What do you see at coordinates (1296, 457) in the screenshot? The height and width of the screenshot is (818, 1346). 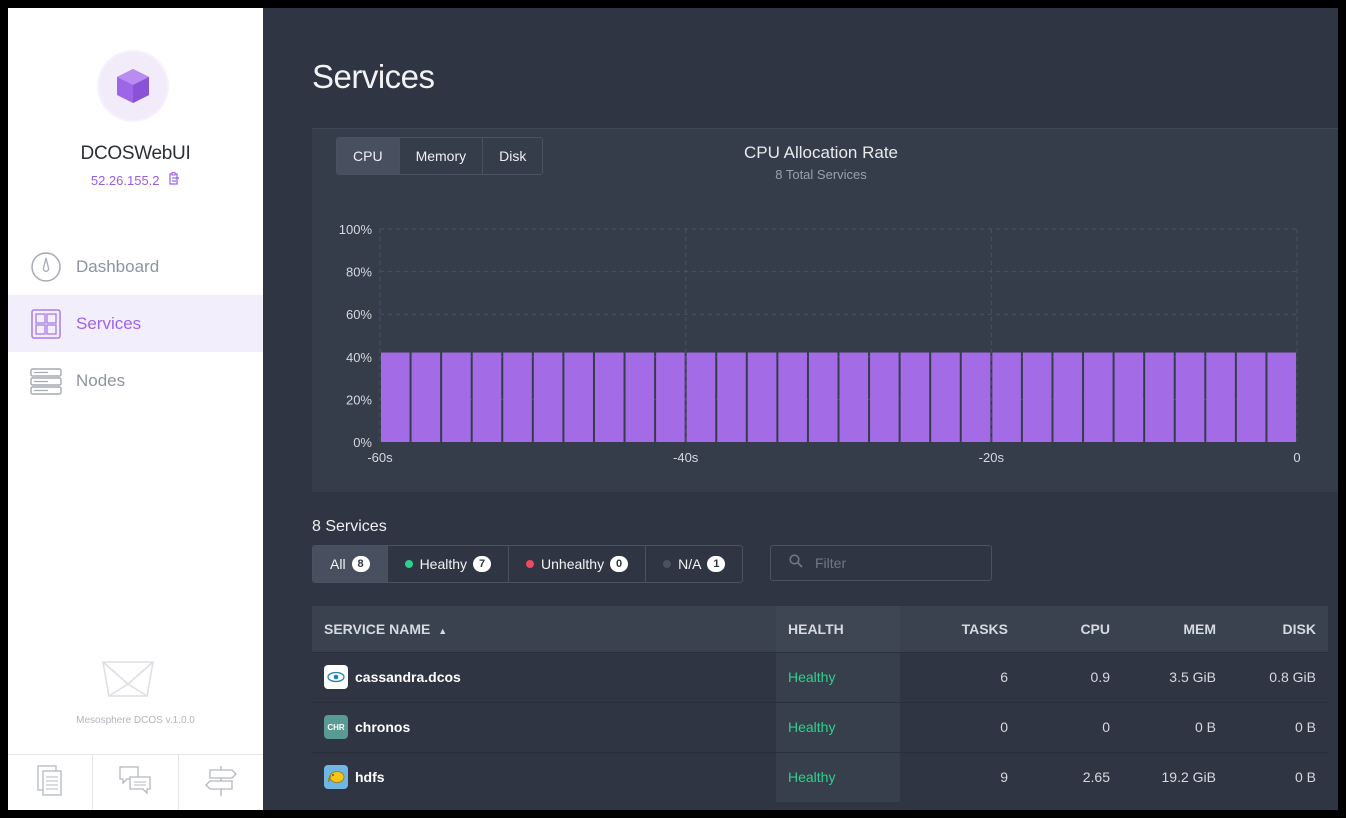 I see `x-tick-label: 0` at bounding box center [1296, 457].